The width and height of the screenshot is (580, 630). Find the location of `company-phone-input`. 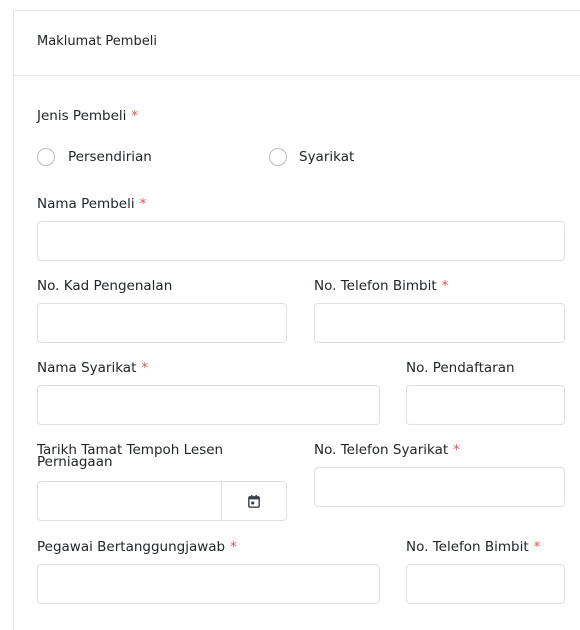

company-phone-input is located at coordinates (439, 487).